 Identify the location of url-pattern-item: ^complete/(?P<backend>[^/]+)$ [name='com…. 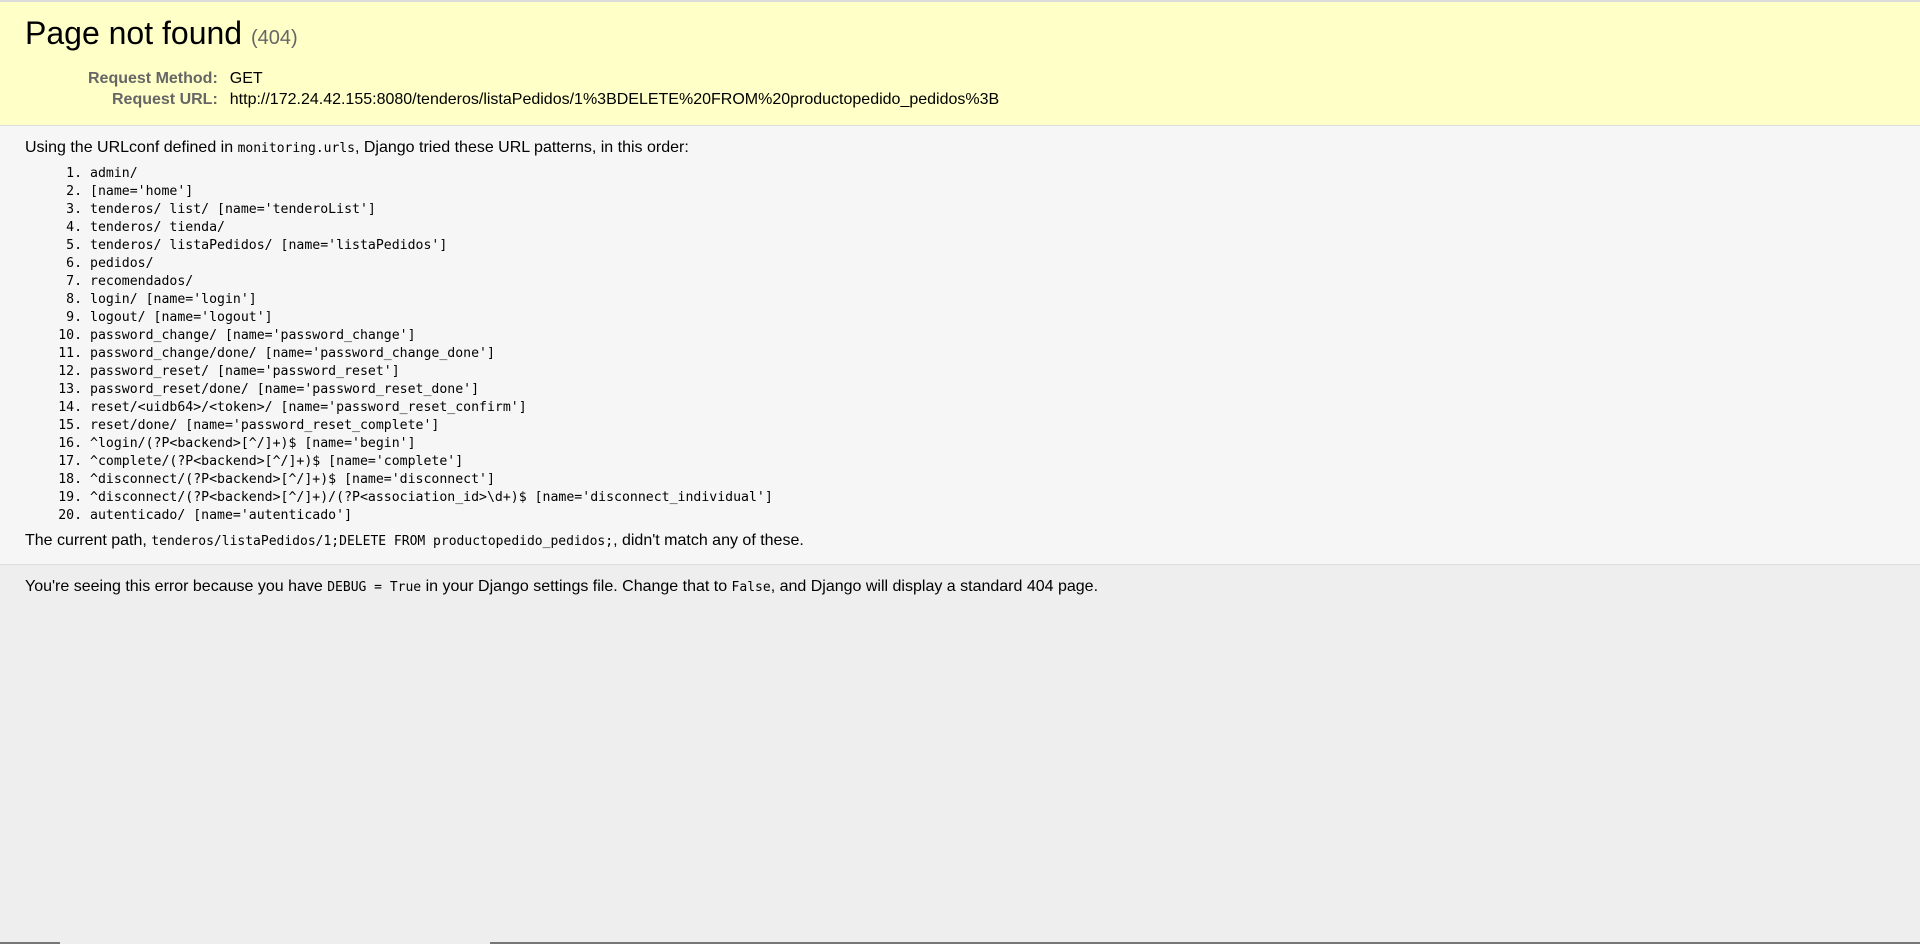
(992, 462).